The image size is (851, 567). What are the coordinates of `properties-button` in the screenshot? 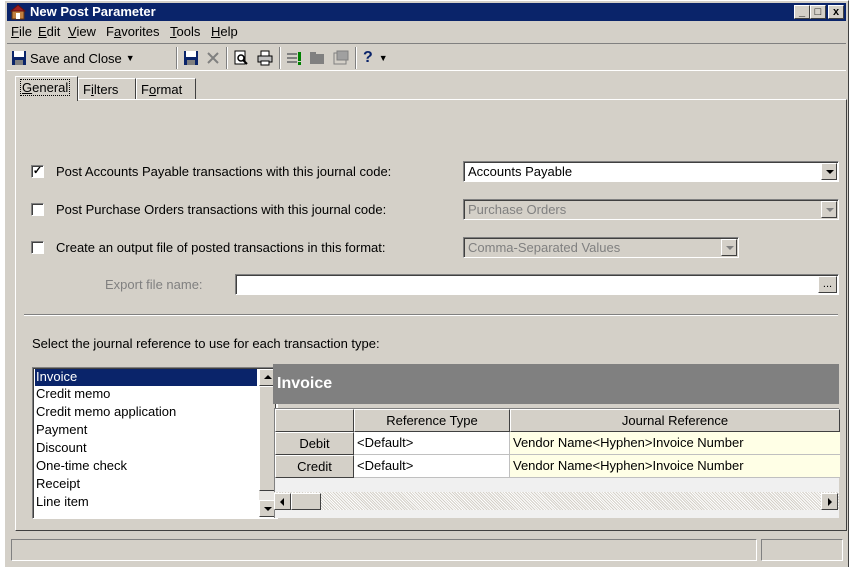 It's located at (294, 58).